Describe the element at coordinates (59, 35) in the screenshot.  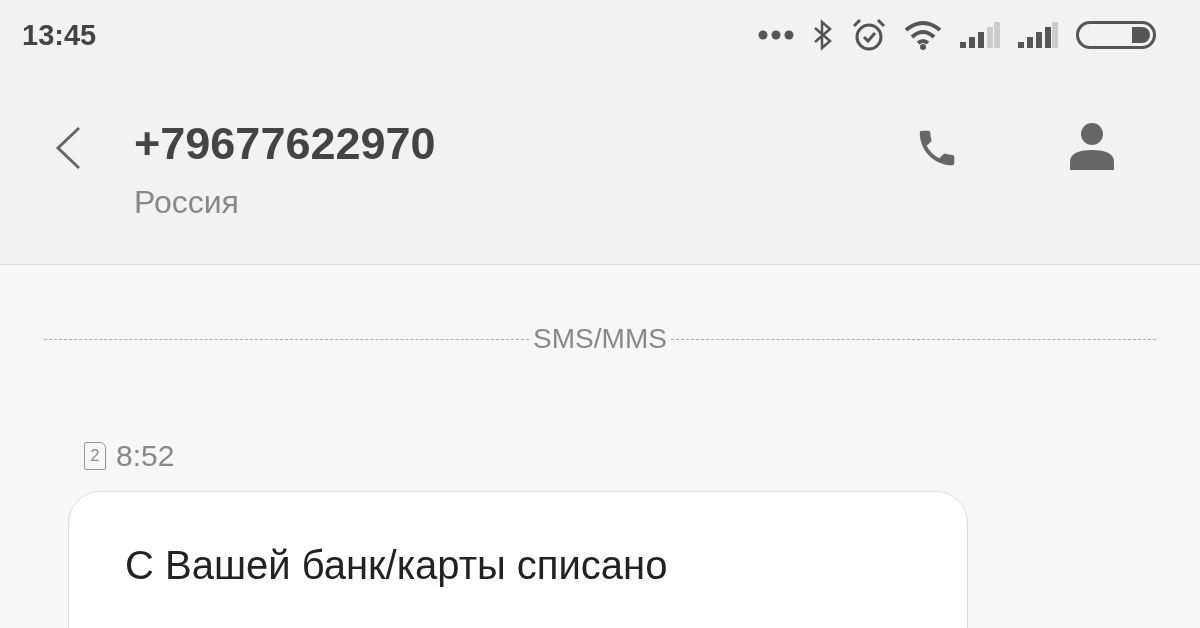
I see `status-time: 13:45` at that location.